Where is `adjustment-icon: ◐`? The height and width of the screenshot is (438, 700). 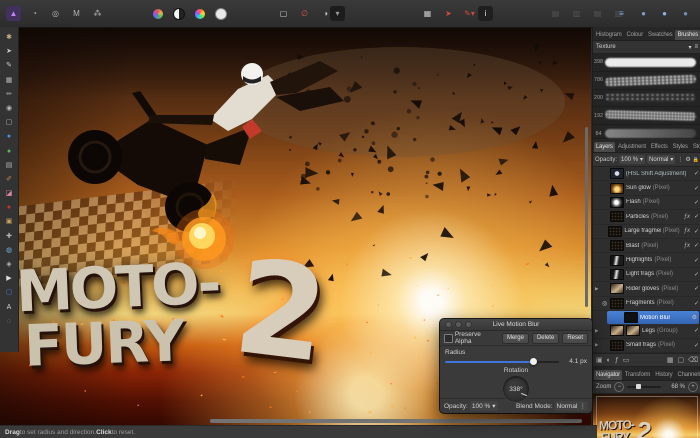
adjustment-icon: ◐ is located at coordinates (609, 360).